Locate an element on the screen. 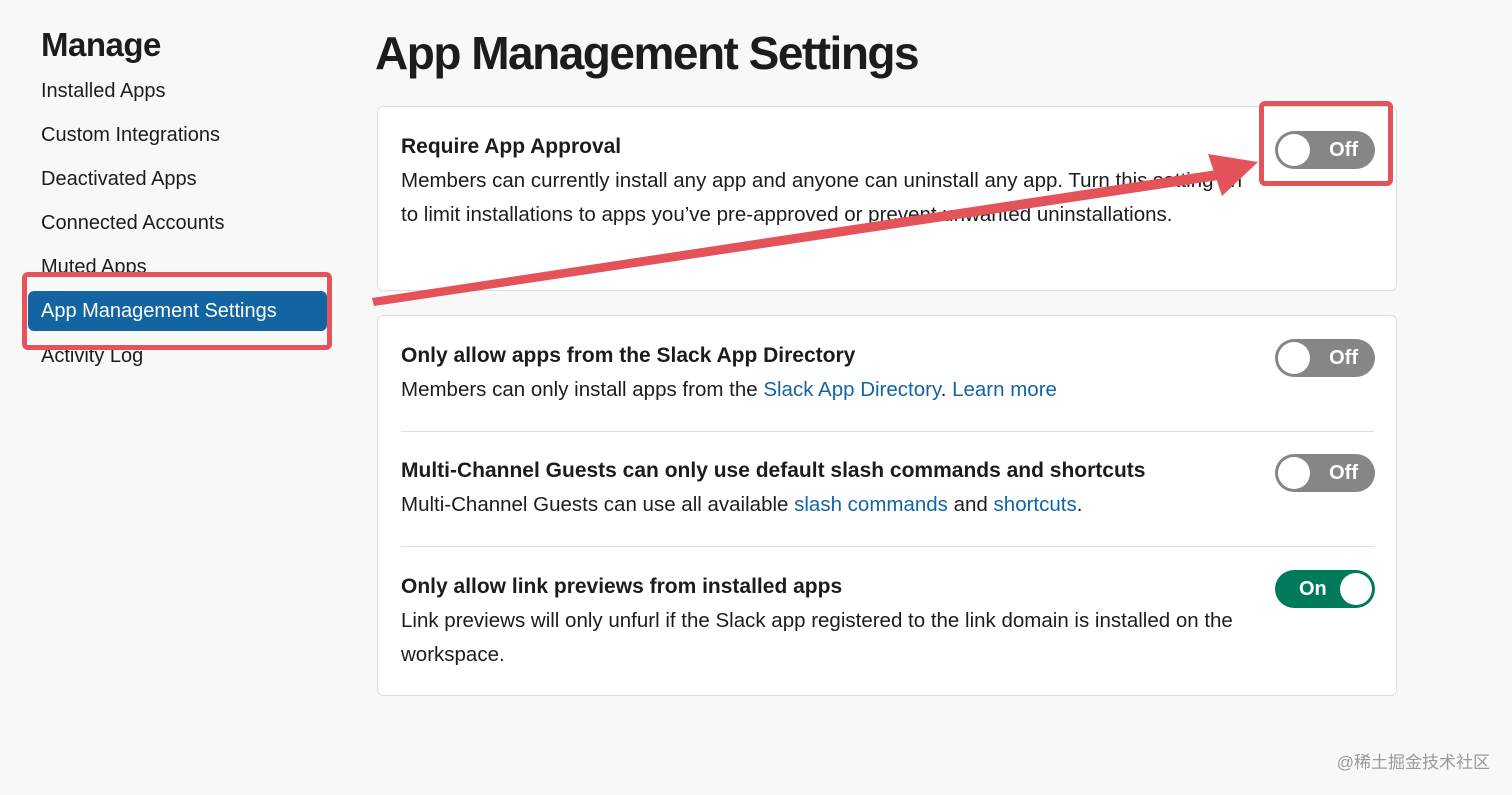 The width and height of the screenshot is (1512, 795). annotation-box-sidebar is located at coordinates (177, 311).